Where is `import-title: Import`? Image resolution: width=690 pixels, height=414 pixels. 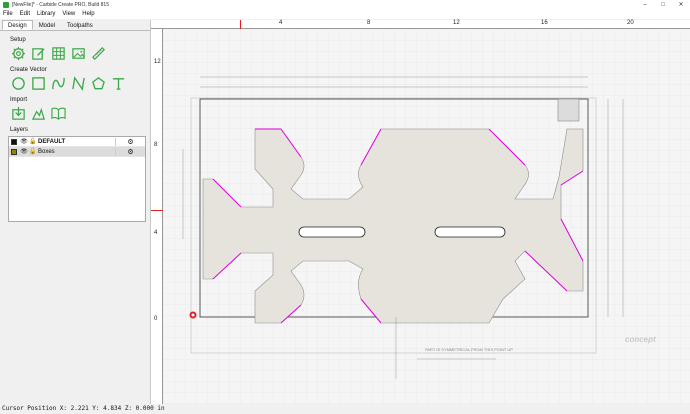
import-title: Import is located at coordinates (19, 100).